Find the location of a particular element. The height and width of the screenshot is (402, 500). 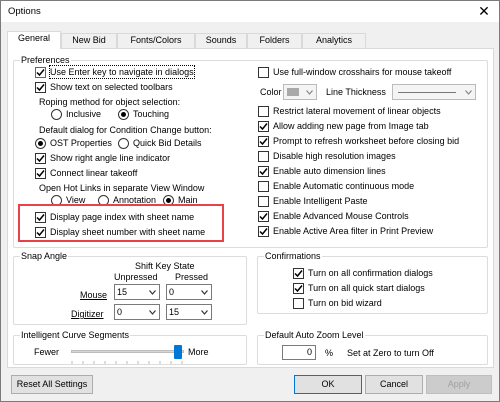

tab-analytics-label: Analytics is located at coordinates (333, 40).